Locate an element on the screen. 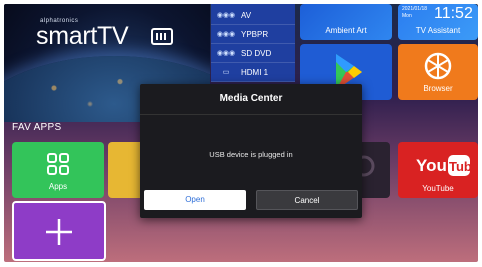 This screenshot has height=267, width=482. input-label: SD DVD is located at coordinates (256, 53).